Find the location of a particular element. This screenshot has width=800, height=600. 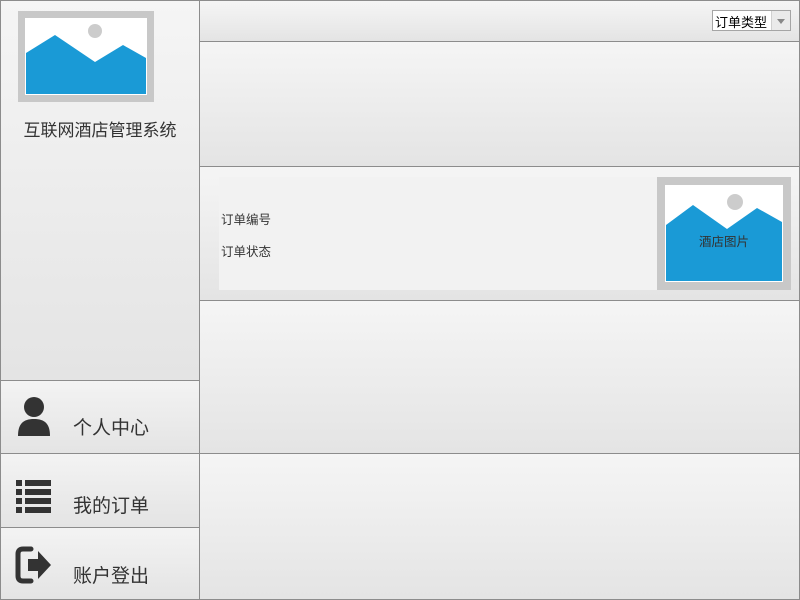

order-number-label: 订单编号 is located at coordinates (246, 219).